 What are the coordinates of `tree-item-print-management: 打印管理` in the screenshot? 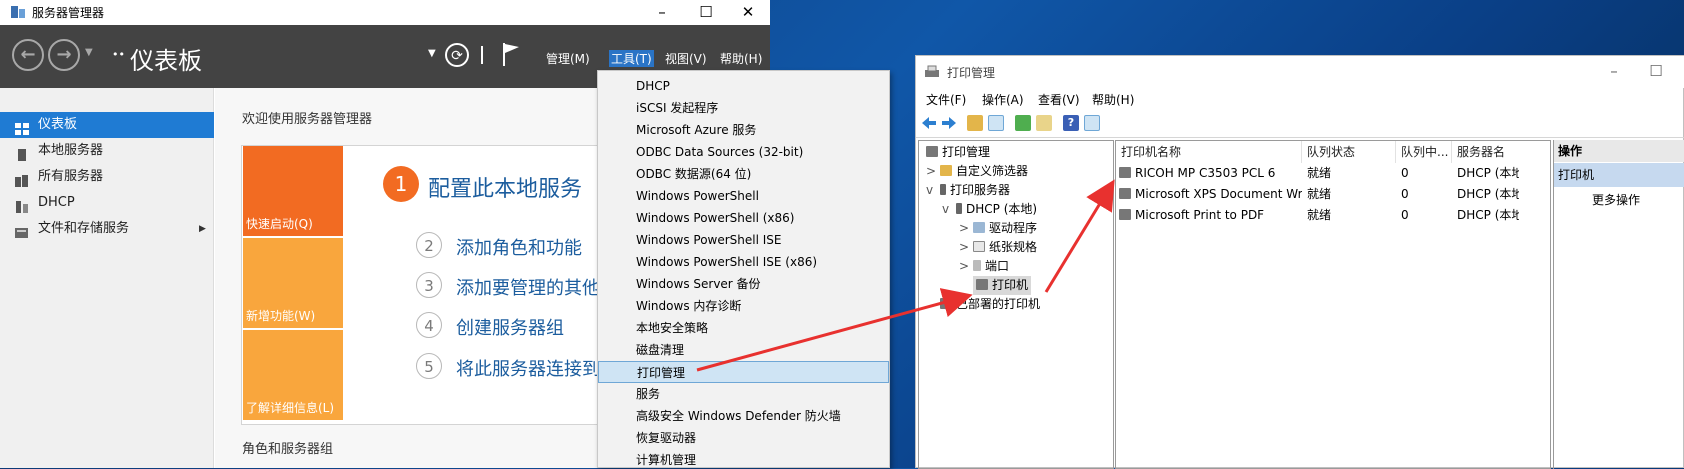 It's located at (958, 152).